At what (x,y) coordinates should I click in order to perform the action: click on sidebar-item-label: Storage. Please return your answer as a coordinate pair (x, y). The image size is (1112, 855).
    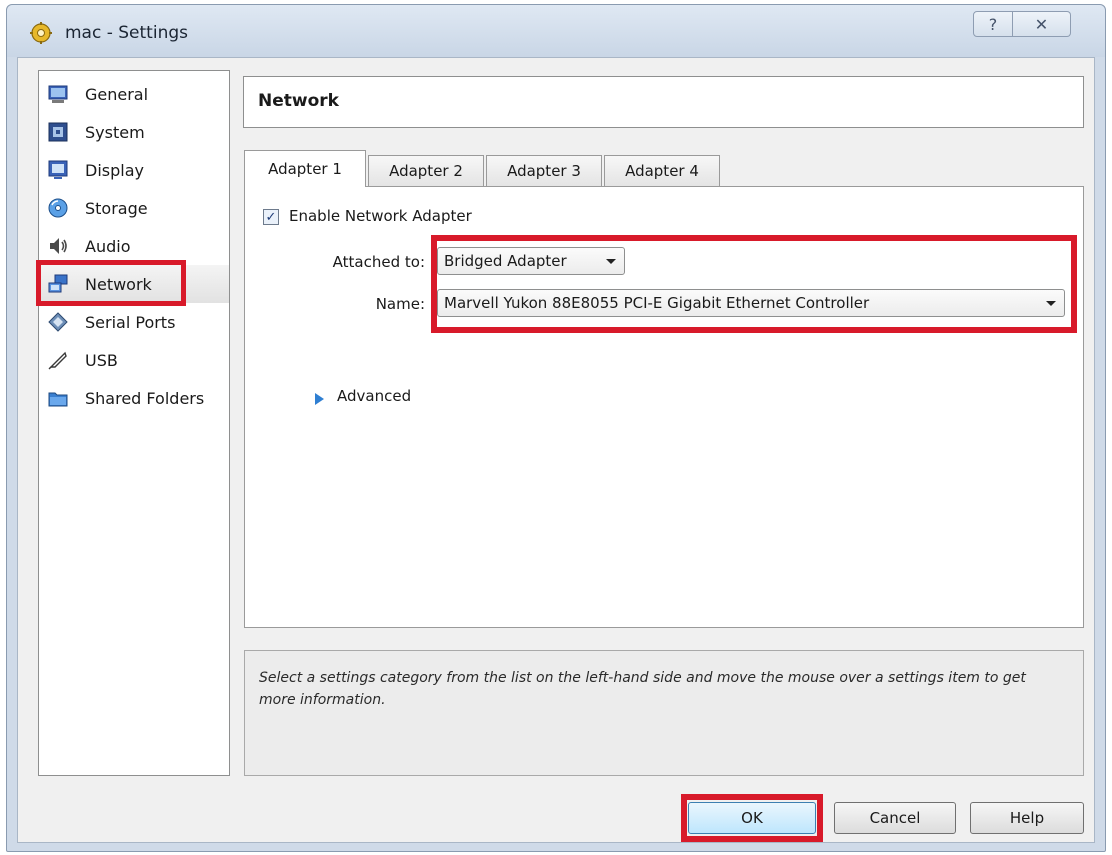
    Looking at the image, I should click on (116, 208).